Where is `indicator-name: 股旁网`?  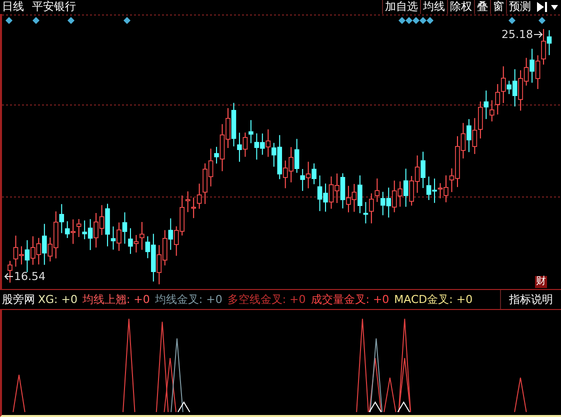
indicator-name: 股旁网 is located at coordinates (18, 299).